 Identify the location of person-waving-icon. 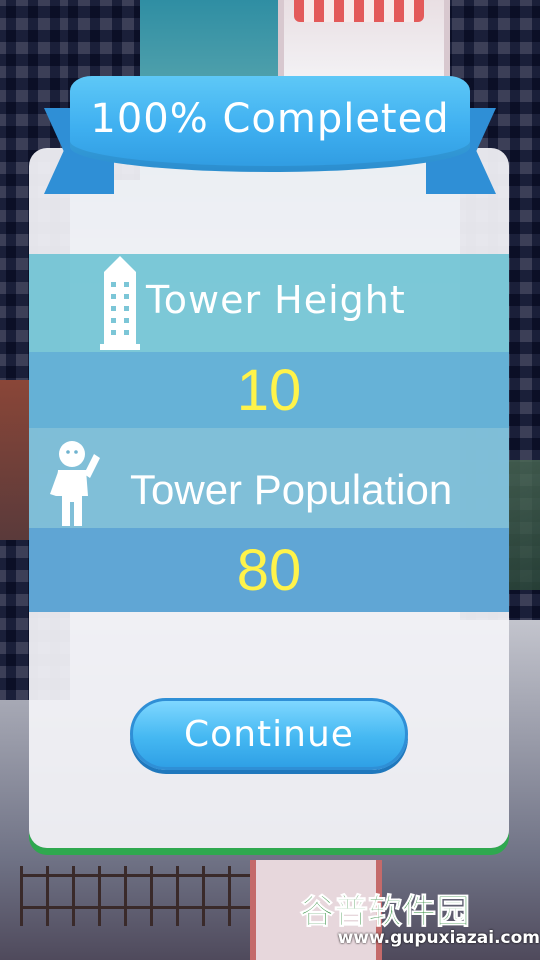
(75, 483).